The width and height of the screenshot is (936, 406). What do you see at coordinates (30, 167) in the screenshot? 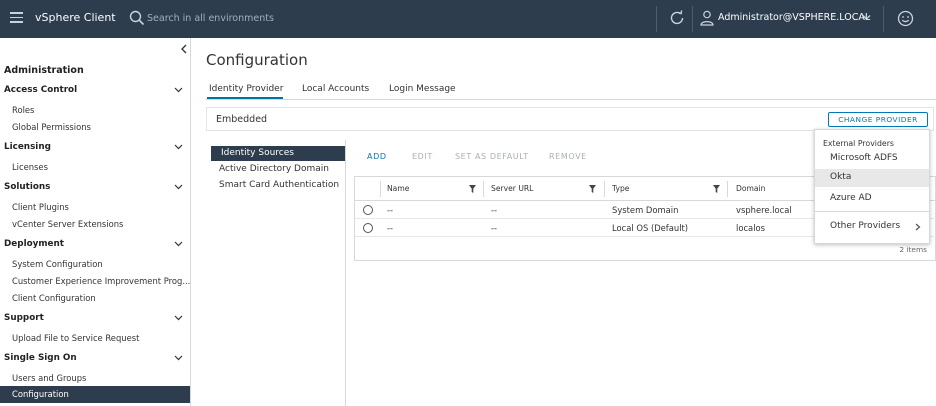
I see `sidebar-item-licenses: Licenses` at bounding box center [30, 167].